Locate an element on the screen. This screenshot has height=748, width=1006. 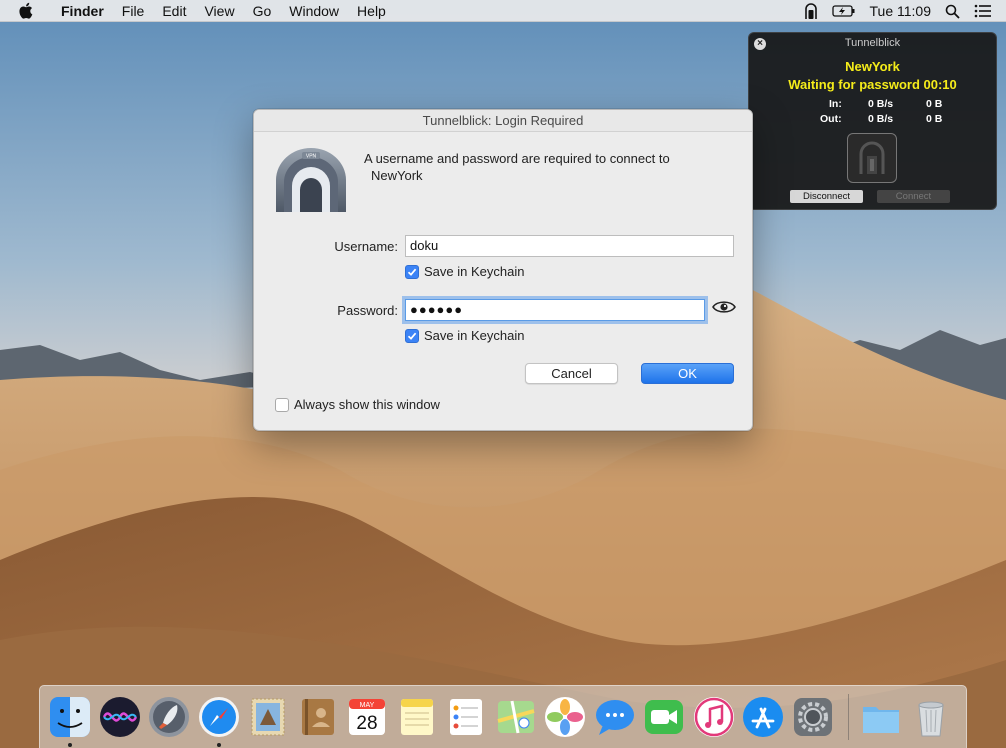
messages-bubble-icon is located at coordinates (615, 717).